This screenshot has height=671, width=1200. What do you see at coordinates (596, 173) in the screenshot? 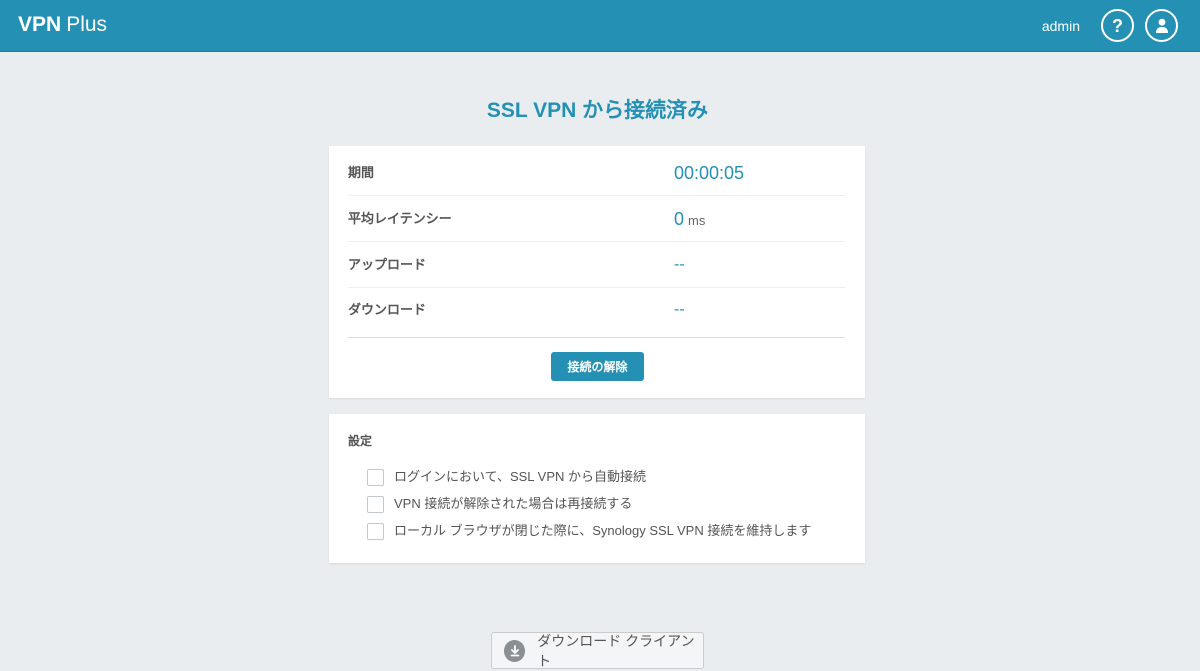
I see `stat-row-duration: 期間 00:00:05` at bounding box center [596, 173].